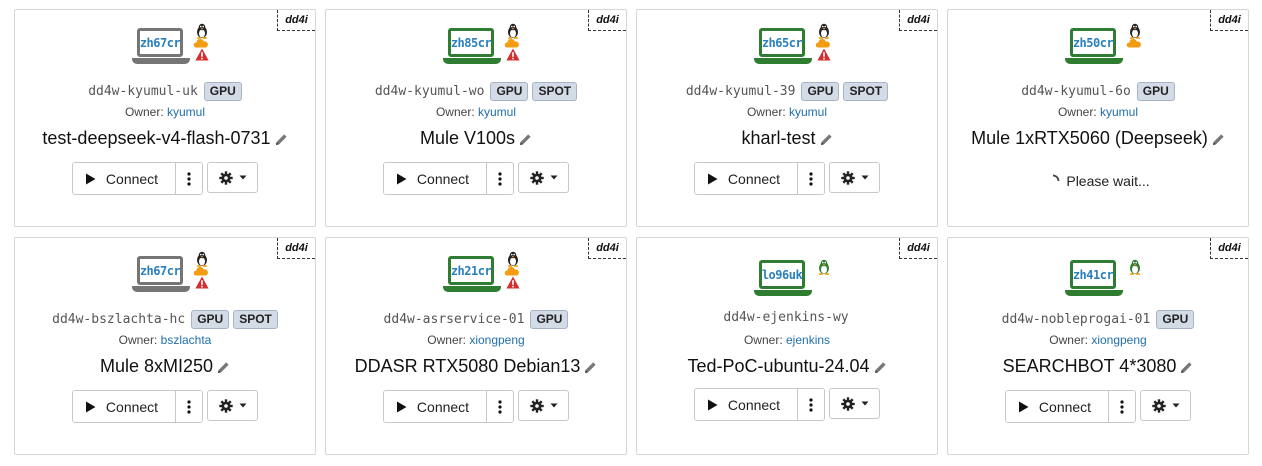 The height and width of the screenshot is (466, 1262). What do you see at coordinates (1077, 112) in the screenshot?
I see `owner-label: Owner:` at bounding box center [1077, 112].